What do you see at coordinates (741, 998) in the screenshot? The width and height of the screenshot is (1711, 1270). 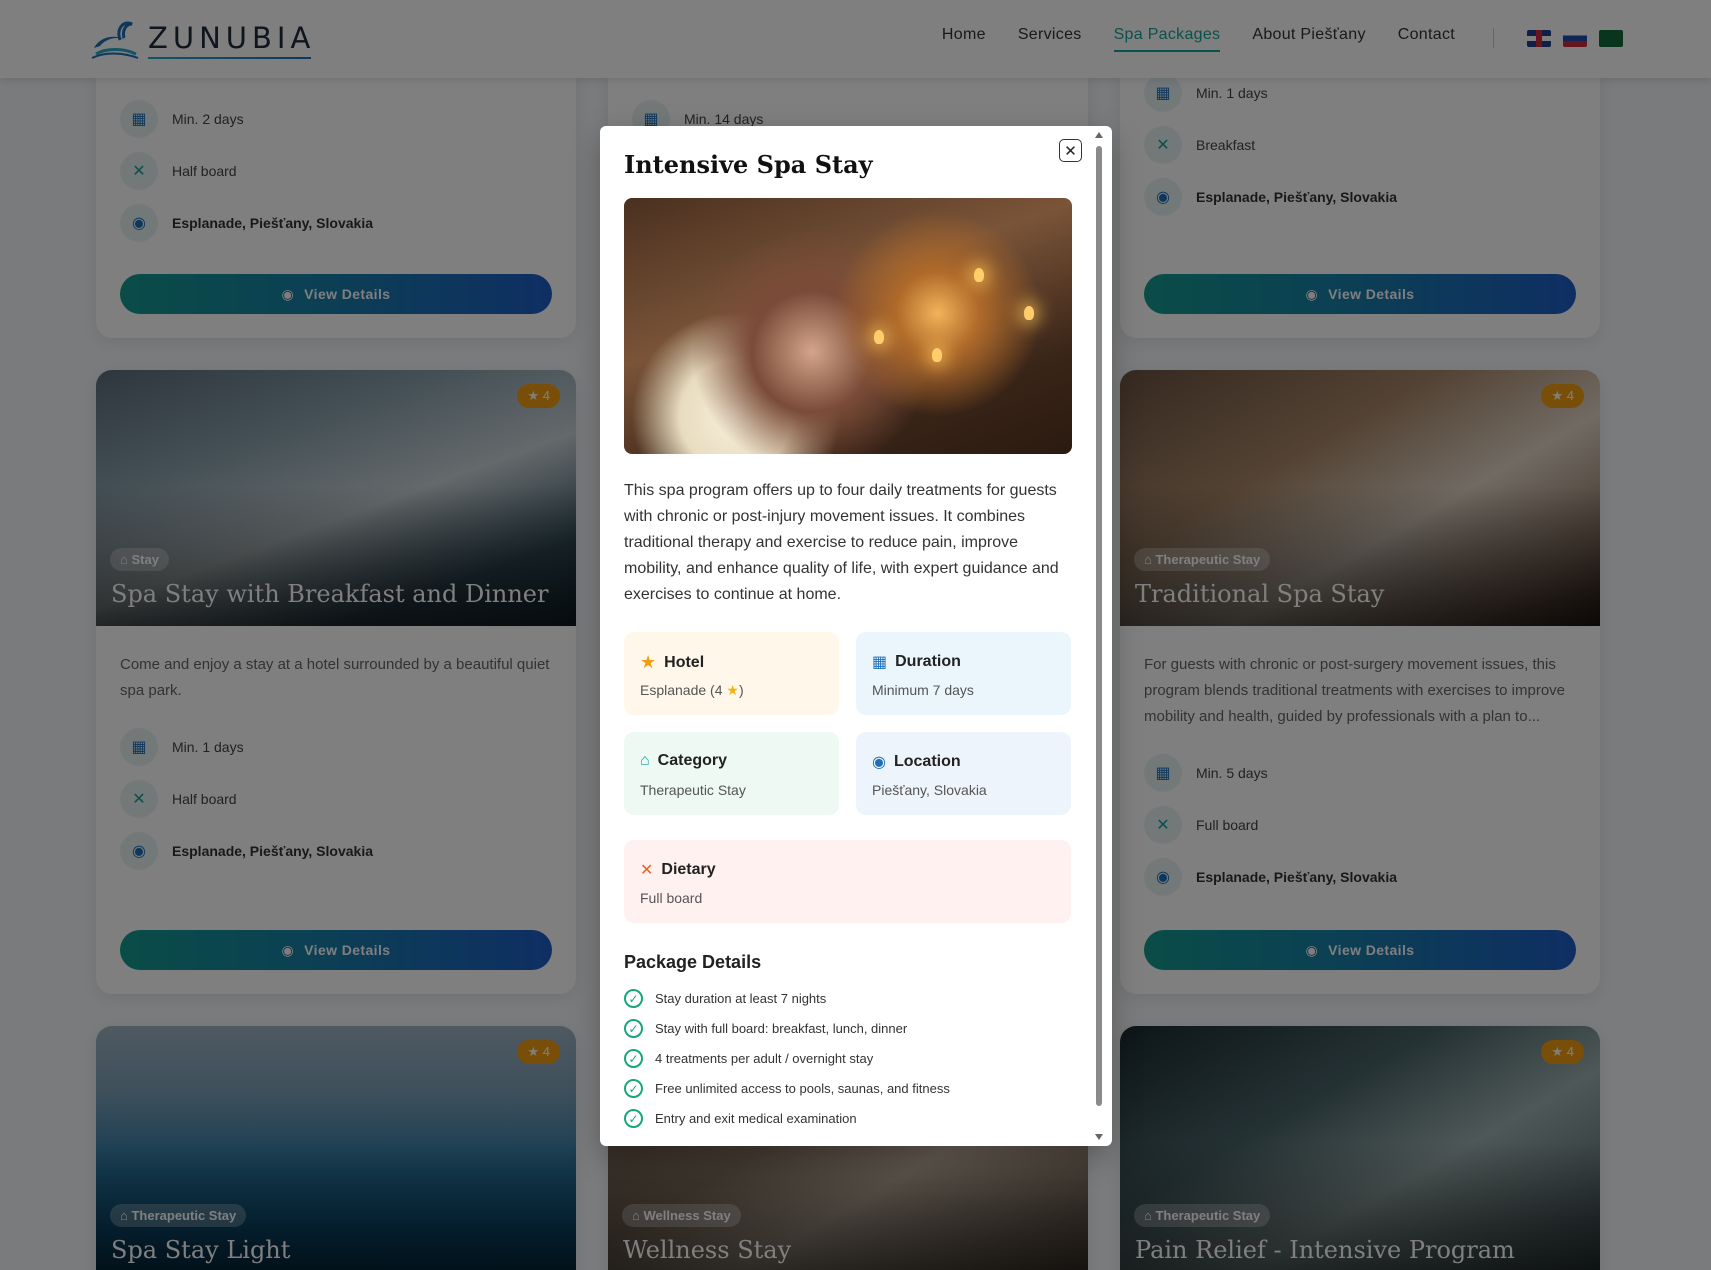 I see `package-item-text: Stay duration at least 7 nights` at bounding box center [741, 998].